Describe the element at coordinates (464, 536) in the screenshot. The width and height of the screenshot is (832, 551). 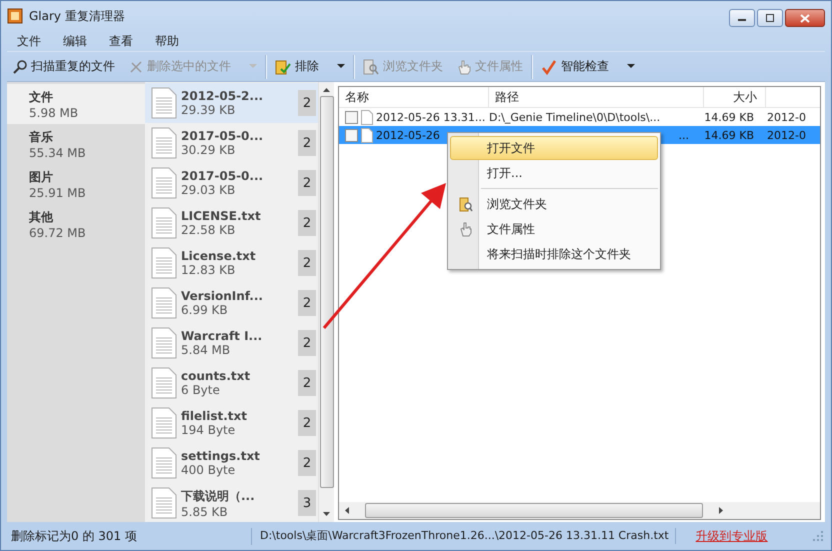
I see `status-path: D:\tools\桌面\Warcraft3FrozenThrone1.26...\2012-05-26 13.31.11 Crash.txt` at that location.